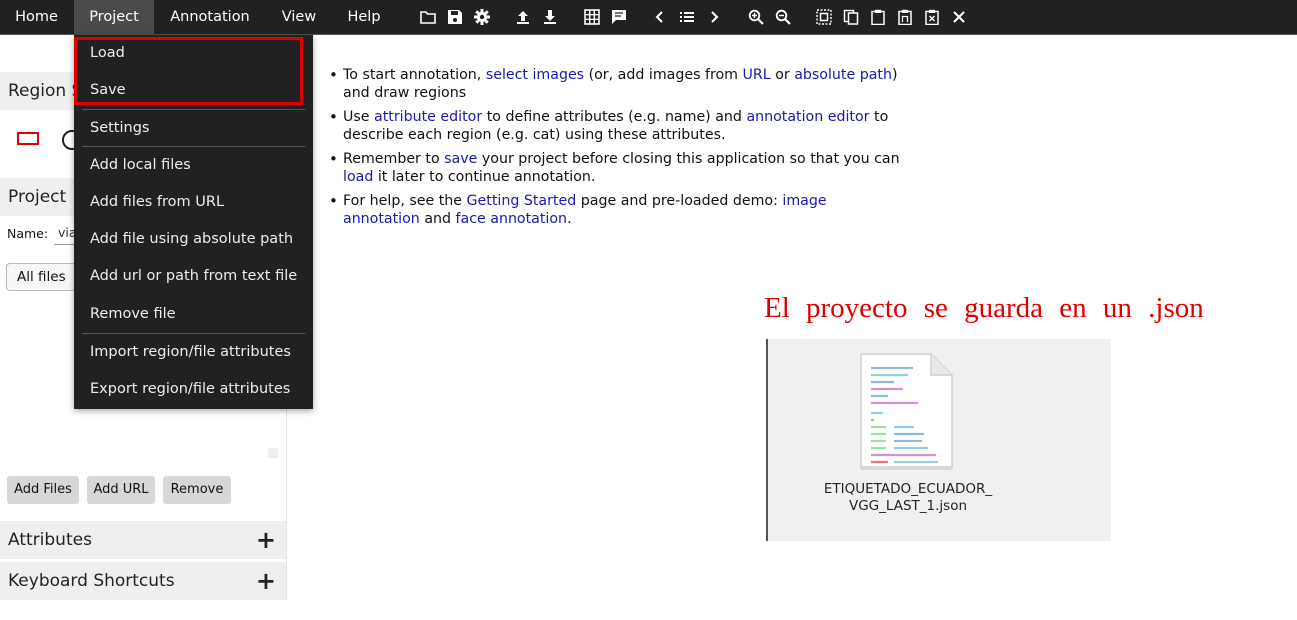 The height and width of the screenshot is (620, 1297). What do you see at coordinates (482, 17) in the screenshot?
I see `settings-icon` at bounding box center [482, 17].